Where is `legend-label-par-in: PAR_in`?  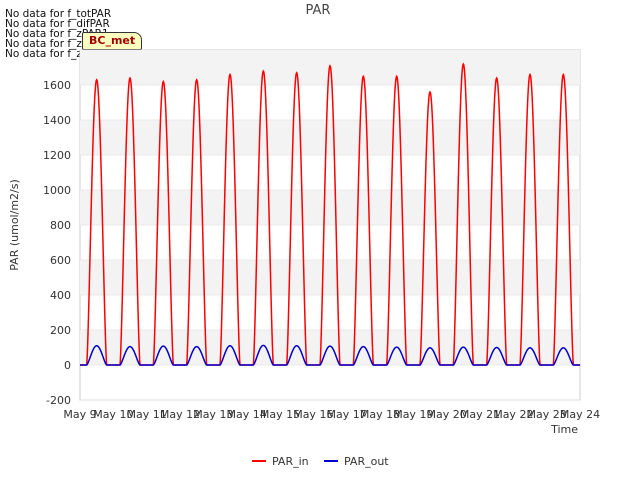
legend-label-par-in: PAR_in is located at coordinates (290, 461).